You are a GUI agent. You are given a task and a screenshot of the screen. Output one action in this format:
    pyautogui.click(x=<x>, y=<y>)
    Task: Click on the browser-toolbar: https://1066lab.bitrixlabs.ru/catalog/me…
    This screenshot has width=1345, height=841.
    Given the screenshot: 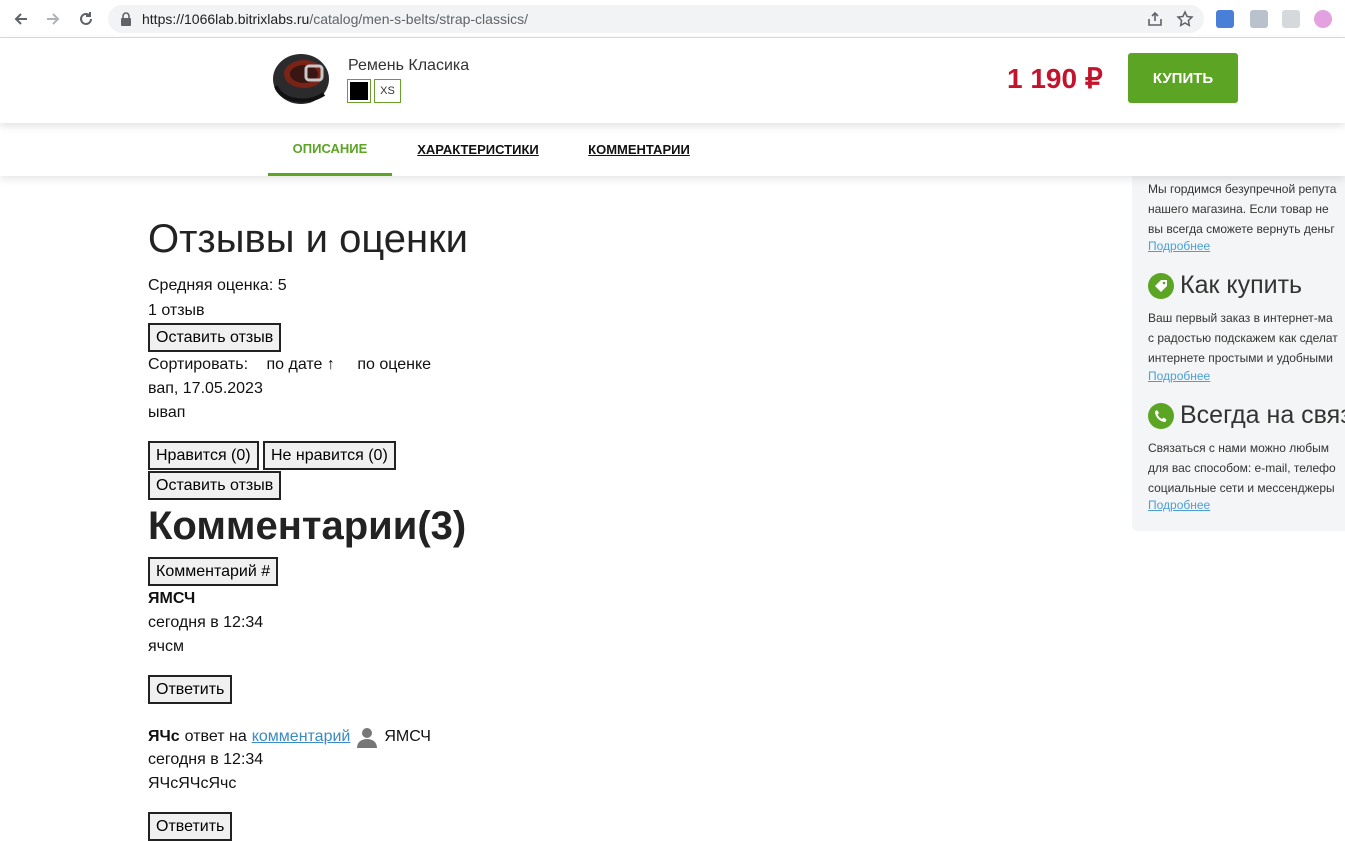 What is the action you would take?
    pyautogui.click(x=672, y=19)
    